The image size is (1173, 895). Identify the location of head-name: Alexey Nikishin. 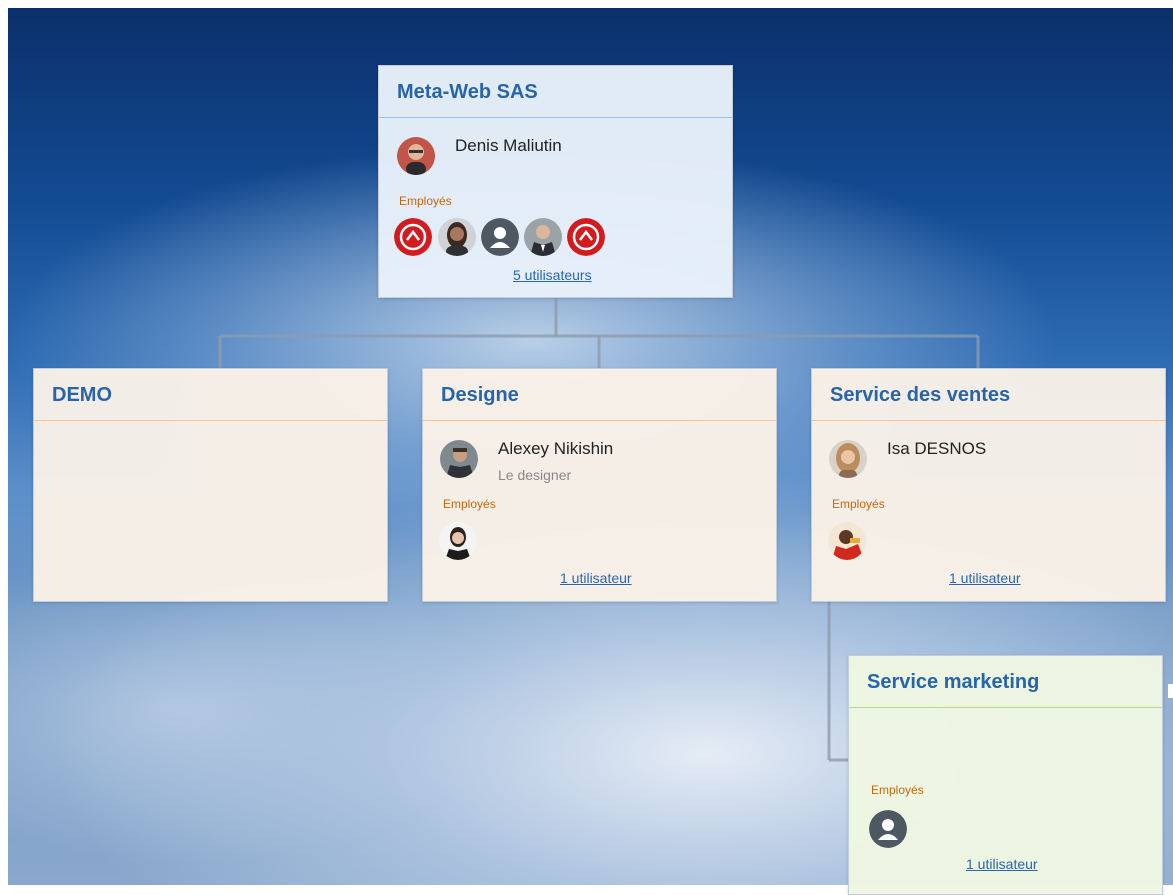
(555, 449).